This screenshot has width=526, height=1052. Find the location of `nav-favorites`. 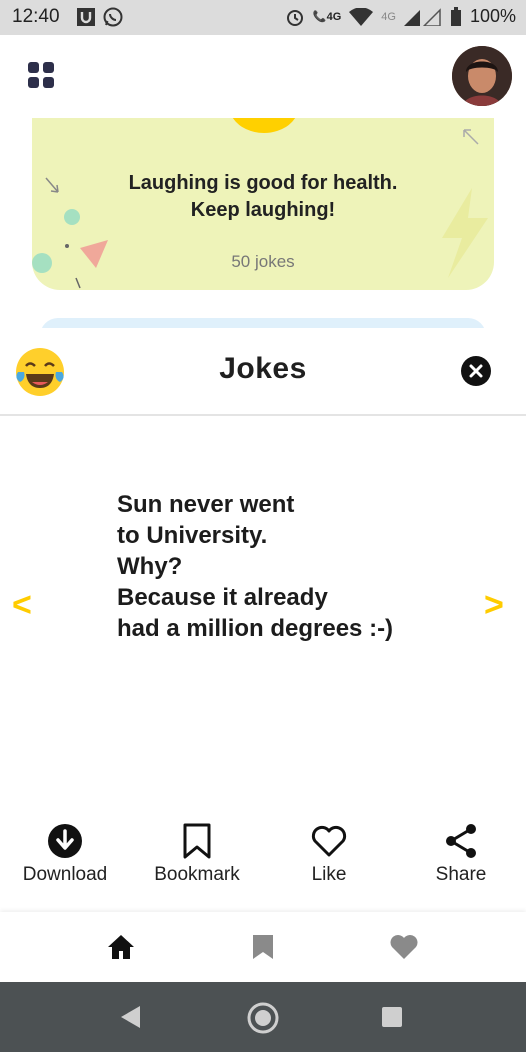

nav-favorites is located at coordinates (404, 947).